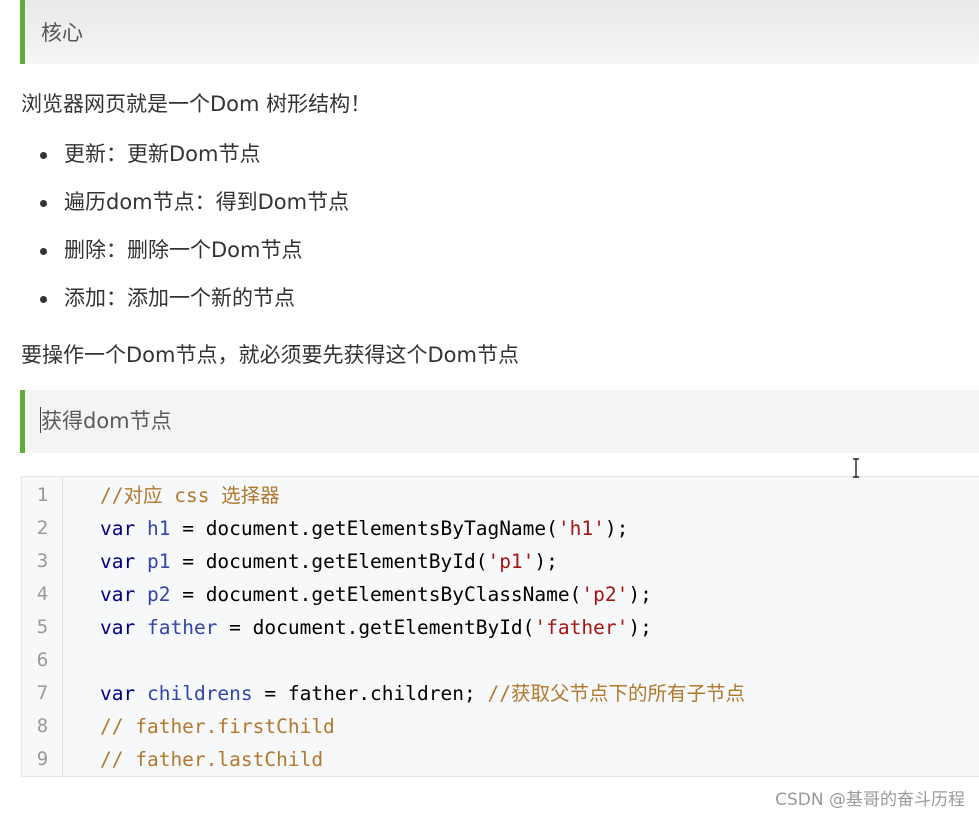  Describe the element at coordinates (42, 693) in the screenshot. I see `line-number: 7` at that location.